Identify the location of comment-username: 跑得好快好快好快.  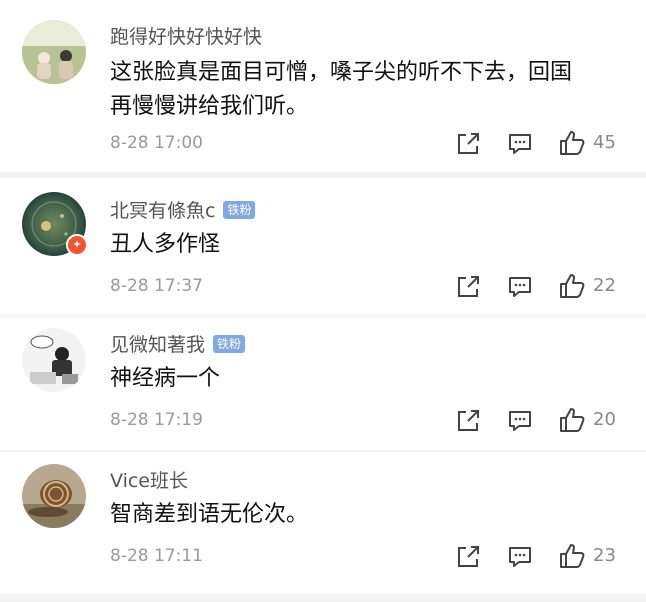
(186, 35).